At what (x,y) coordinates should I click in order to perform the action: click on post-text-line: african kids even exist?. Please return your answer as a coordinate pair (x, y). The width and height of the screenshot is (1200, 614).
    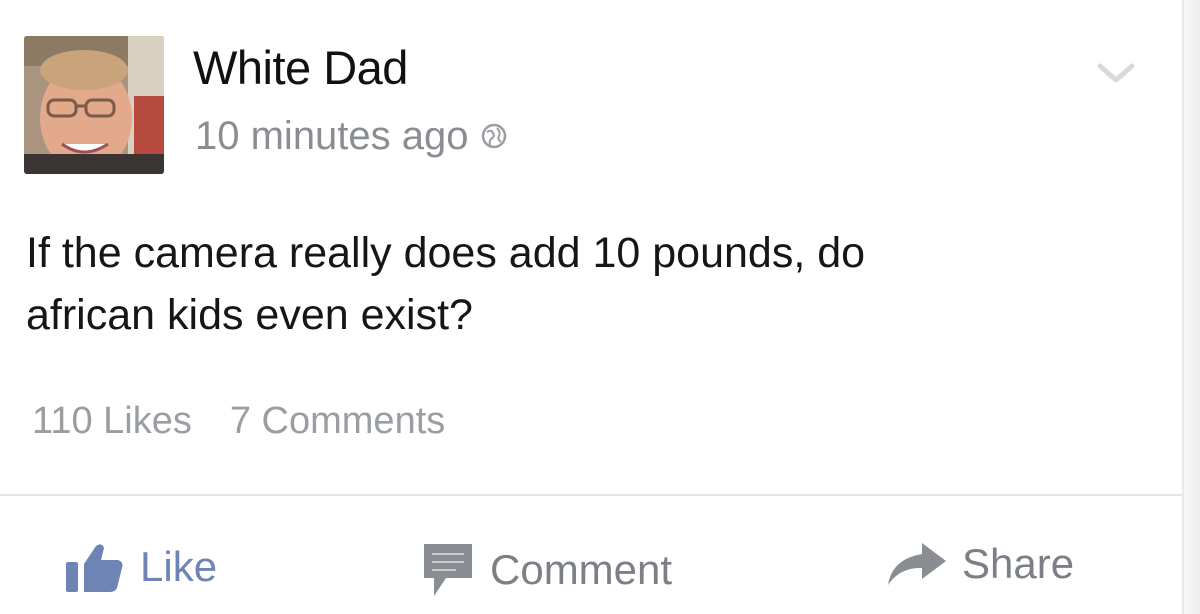
    Looking at the image, I should click on (249, 315).